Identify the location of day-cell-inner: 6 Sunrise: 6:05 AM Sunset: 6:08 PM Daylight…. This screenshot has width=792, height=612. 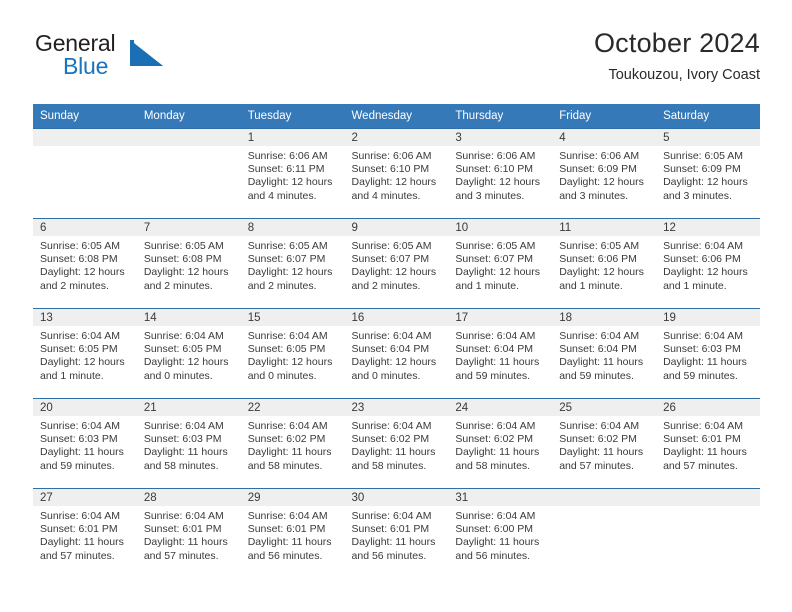
(85, 263).